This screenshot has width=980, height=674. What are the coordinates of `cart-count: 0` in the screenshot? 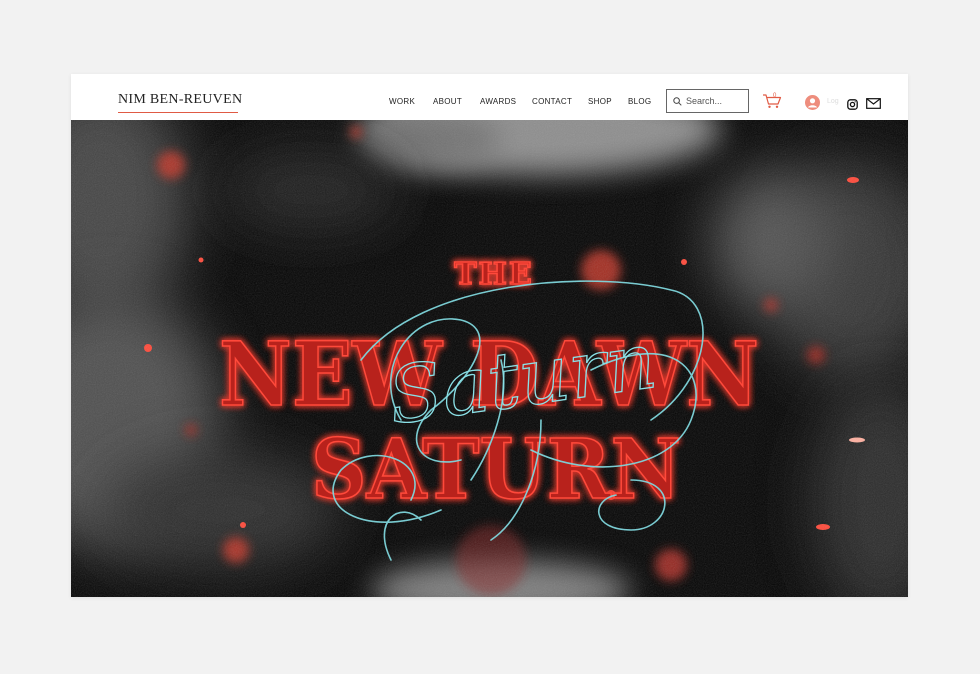 It's located at (775, 96).